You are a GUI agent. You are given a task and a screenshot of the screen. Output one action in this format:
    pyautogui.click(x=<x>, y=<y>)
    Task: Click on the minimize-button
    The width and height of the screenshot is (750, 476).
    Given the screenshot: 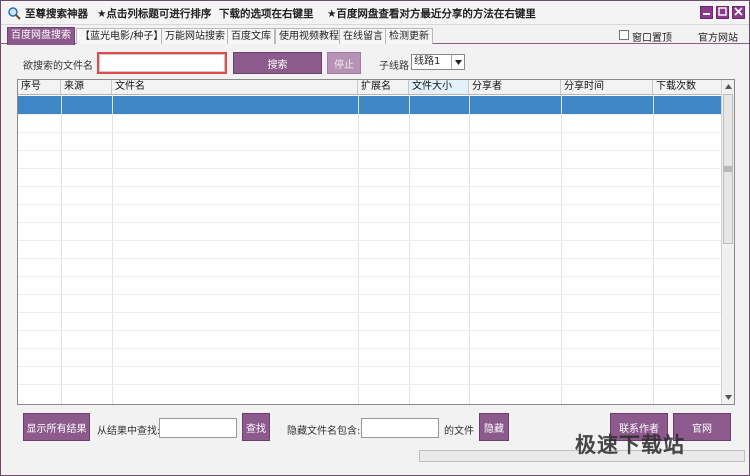 What is the action you would take?
    pyautogui.click(x=706, y=12)
    